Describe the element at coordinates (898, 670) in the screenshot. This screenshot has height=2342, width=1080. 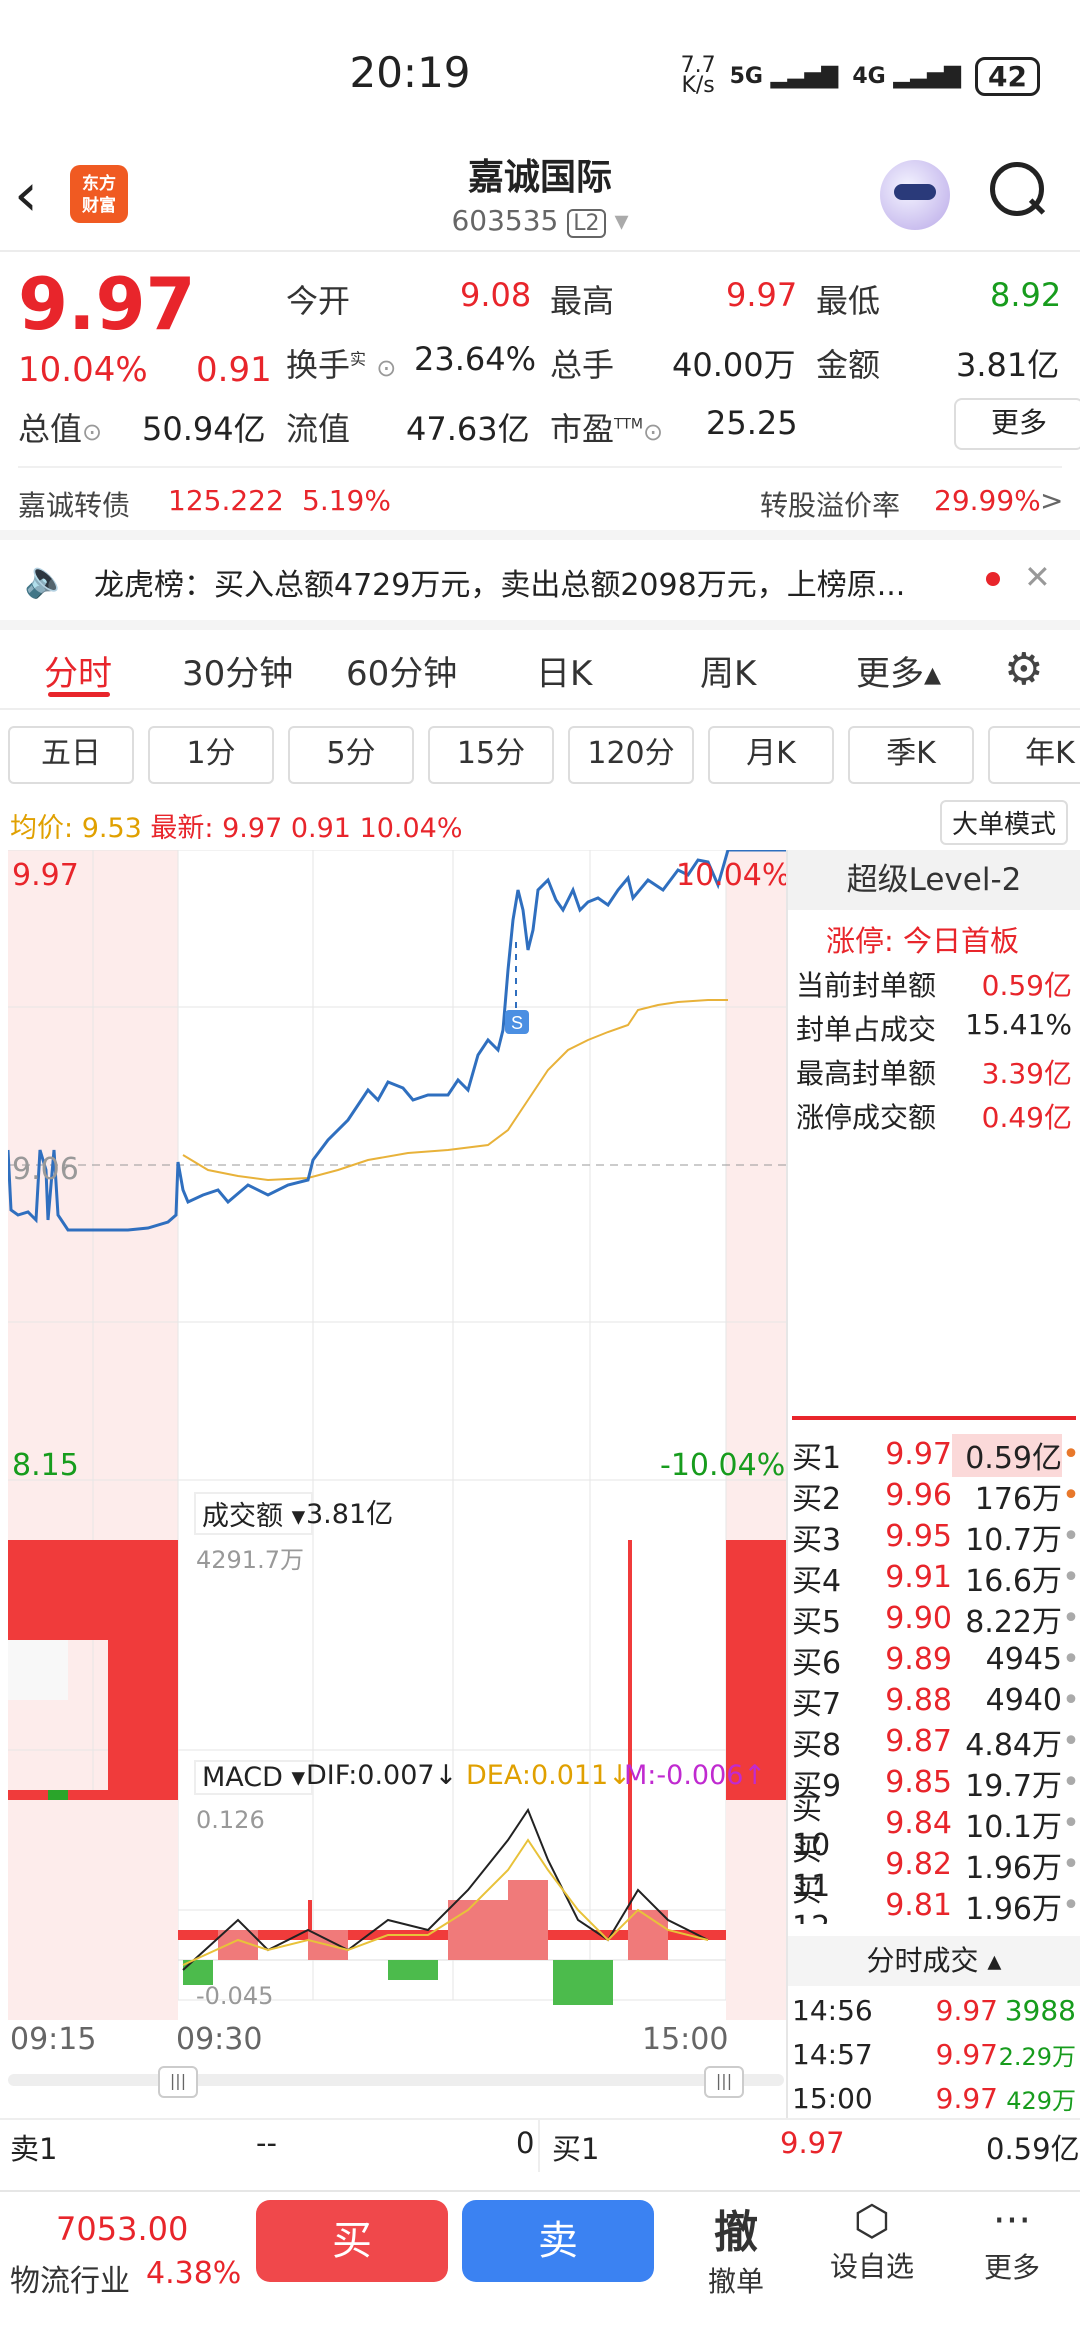
I see `tab-more: 更多▴` at that location.